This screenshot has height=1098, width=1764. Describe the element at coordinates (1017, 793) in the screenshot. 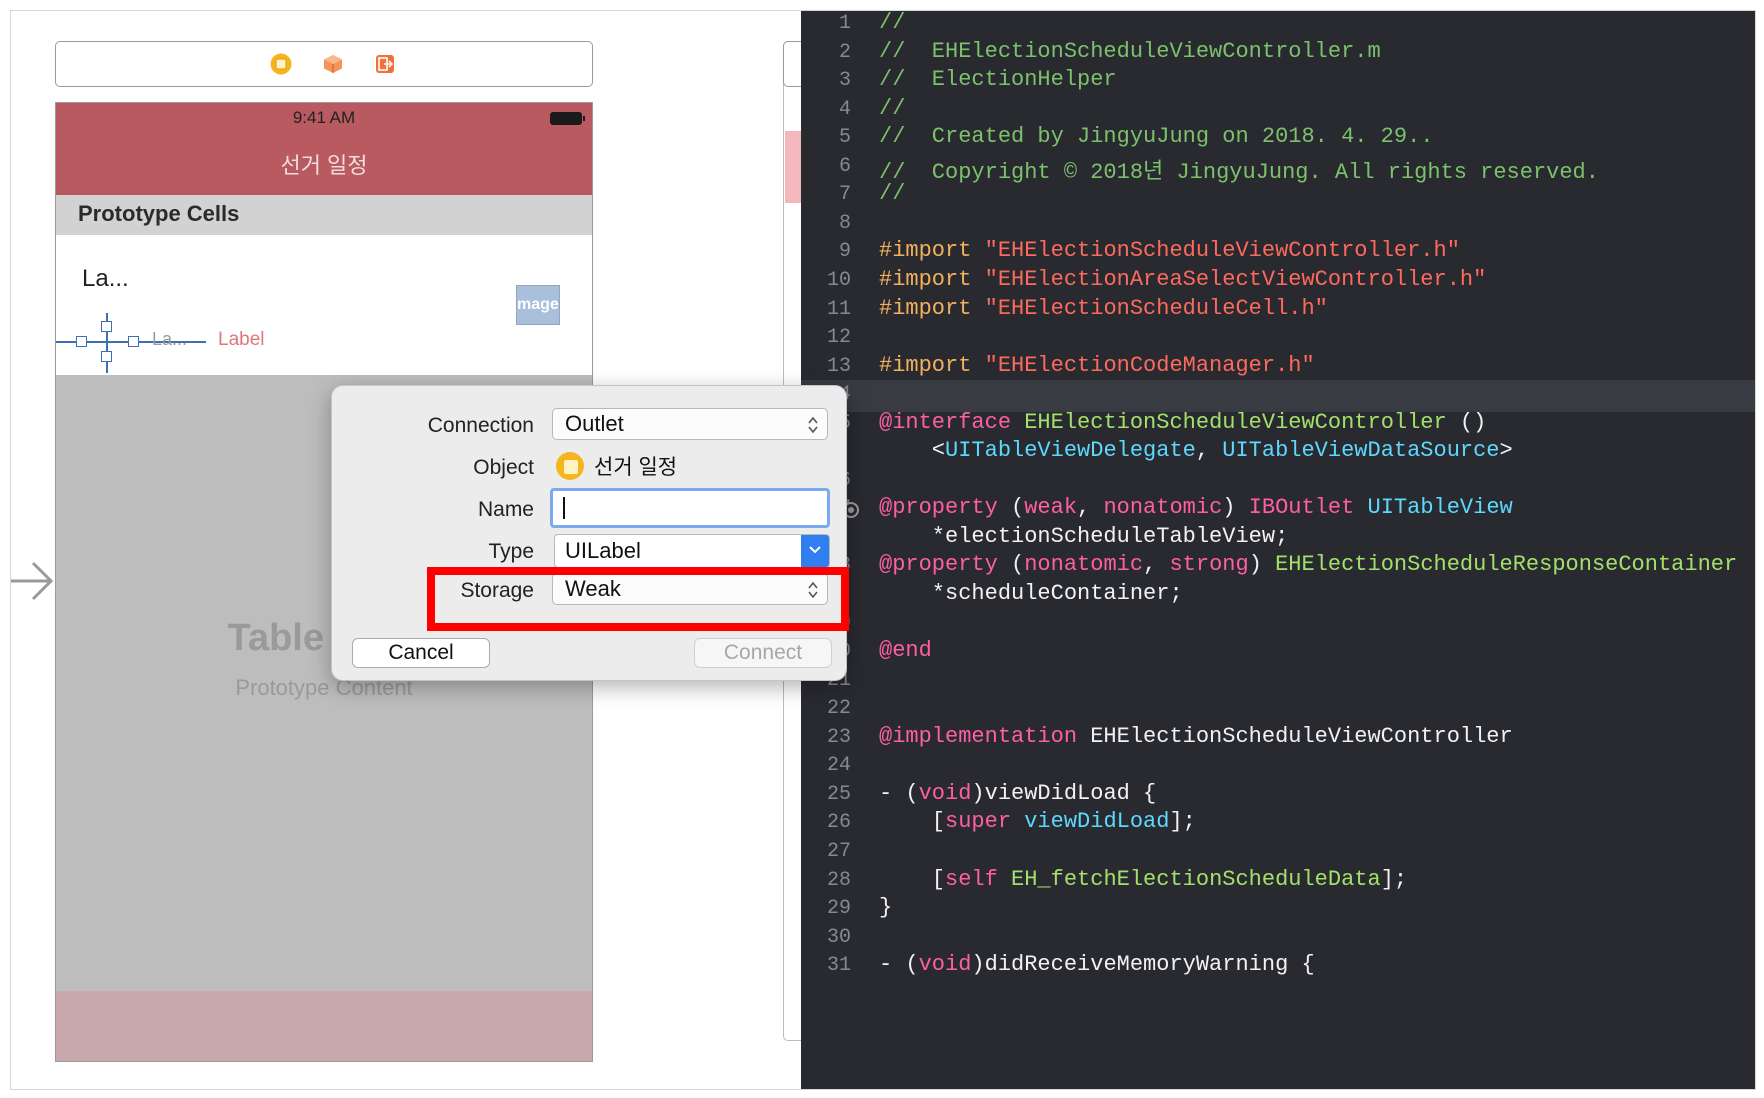

I see `code-text: - (void)viewDidLoad {` at that location.